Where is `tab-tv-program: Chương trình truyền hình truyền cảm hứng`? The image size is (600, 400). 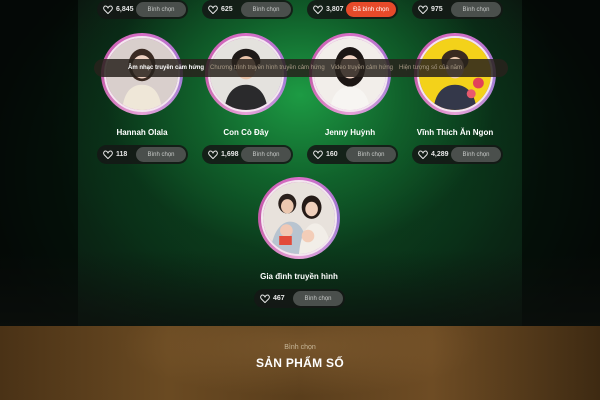 tab-tv-program: Chương trình truyền hình truyền cảm hứng is located at coordinates (267, 68).